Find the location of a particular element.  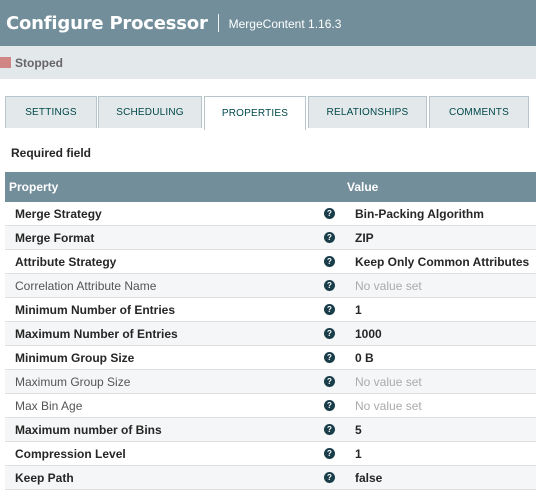

property-value: false is located at coordinates (368, 478).